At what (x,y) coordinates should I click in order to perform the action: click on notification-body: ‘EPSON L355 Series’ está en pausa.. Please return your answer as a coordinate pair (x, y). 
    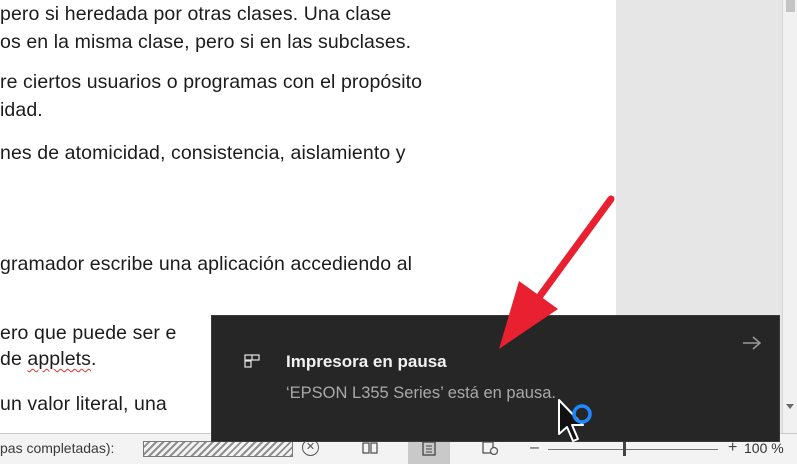
    Looking at the image, I should click on (421, 393).